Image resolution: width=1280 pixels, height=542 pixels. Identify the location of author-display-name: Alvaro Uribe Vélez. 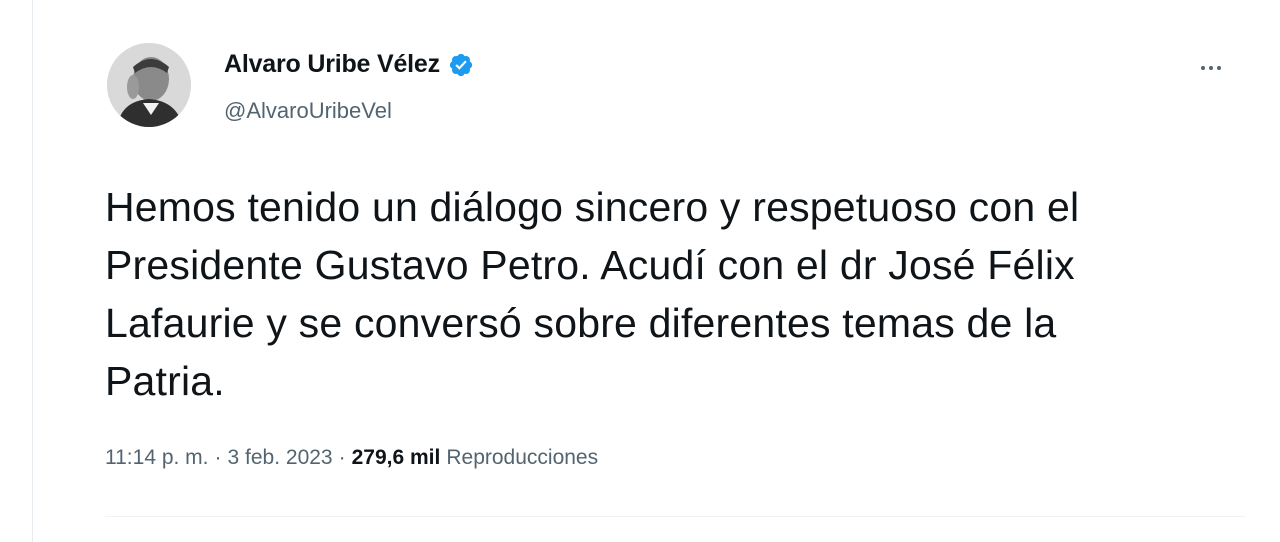
(332, 64).